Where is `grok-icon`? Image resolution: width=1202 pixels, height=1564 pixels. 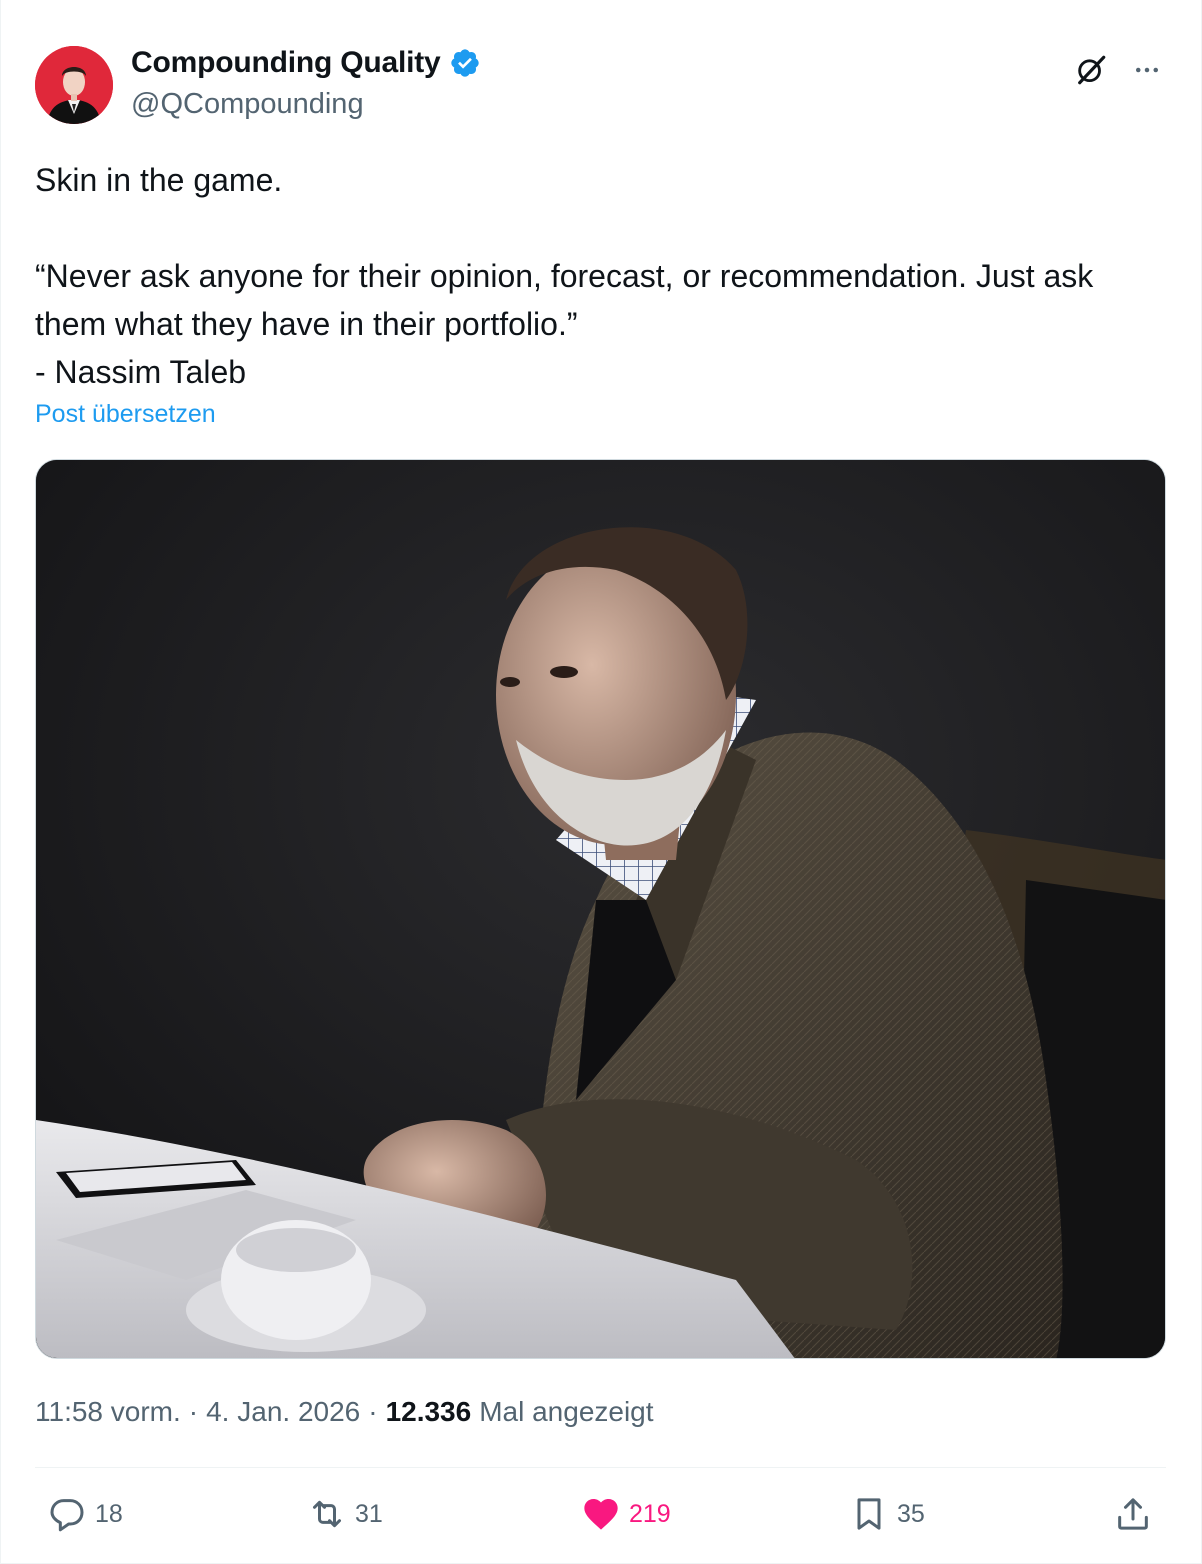 grok-icon is located at coordinates (1092, 70).